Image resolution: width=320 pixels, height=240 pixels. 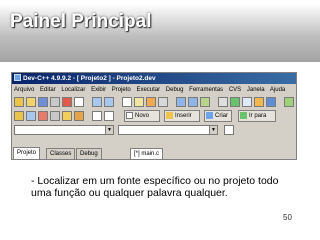 I want to click on create-button: Criar, so click(x=218, y=116).